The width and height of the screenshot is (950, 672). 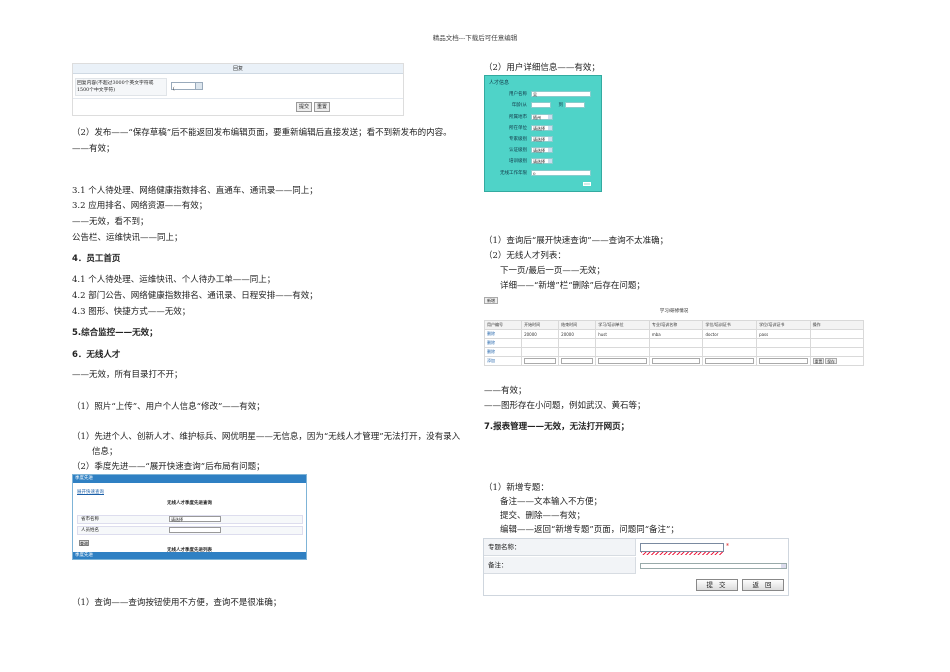 I want to click on text-line: 公告栏、运维快讯——同上；, so click(x=127, y=238).